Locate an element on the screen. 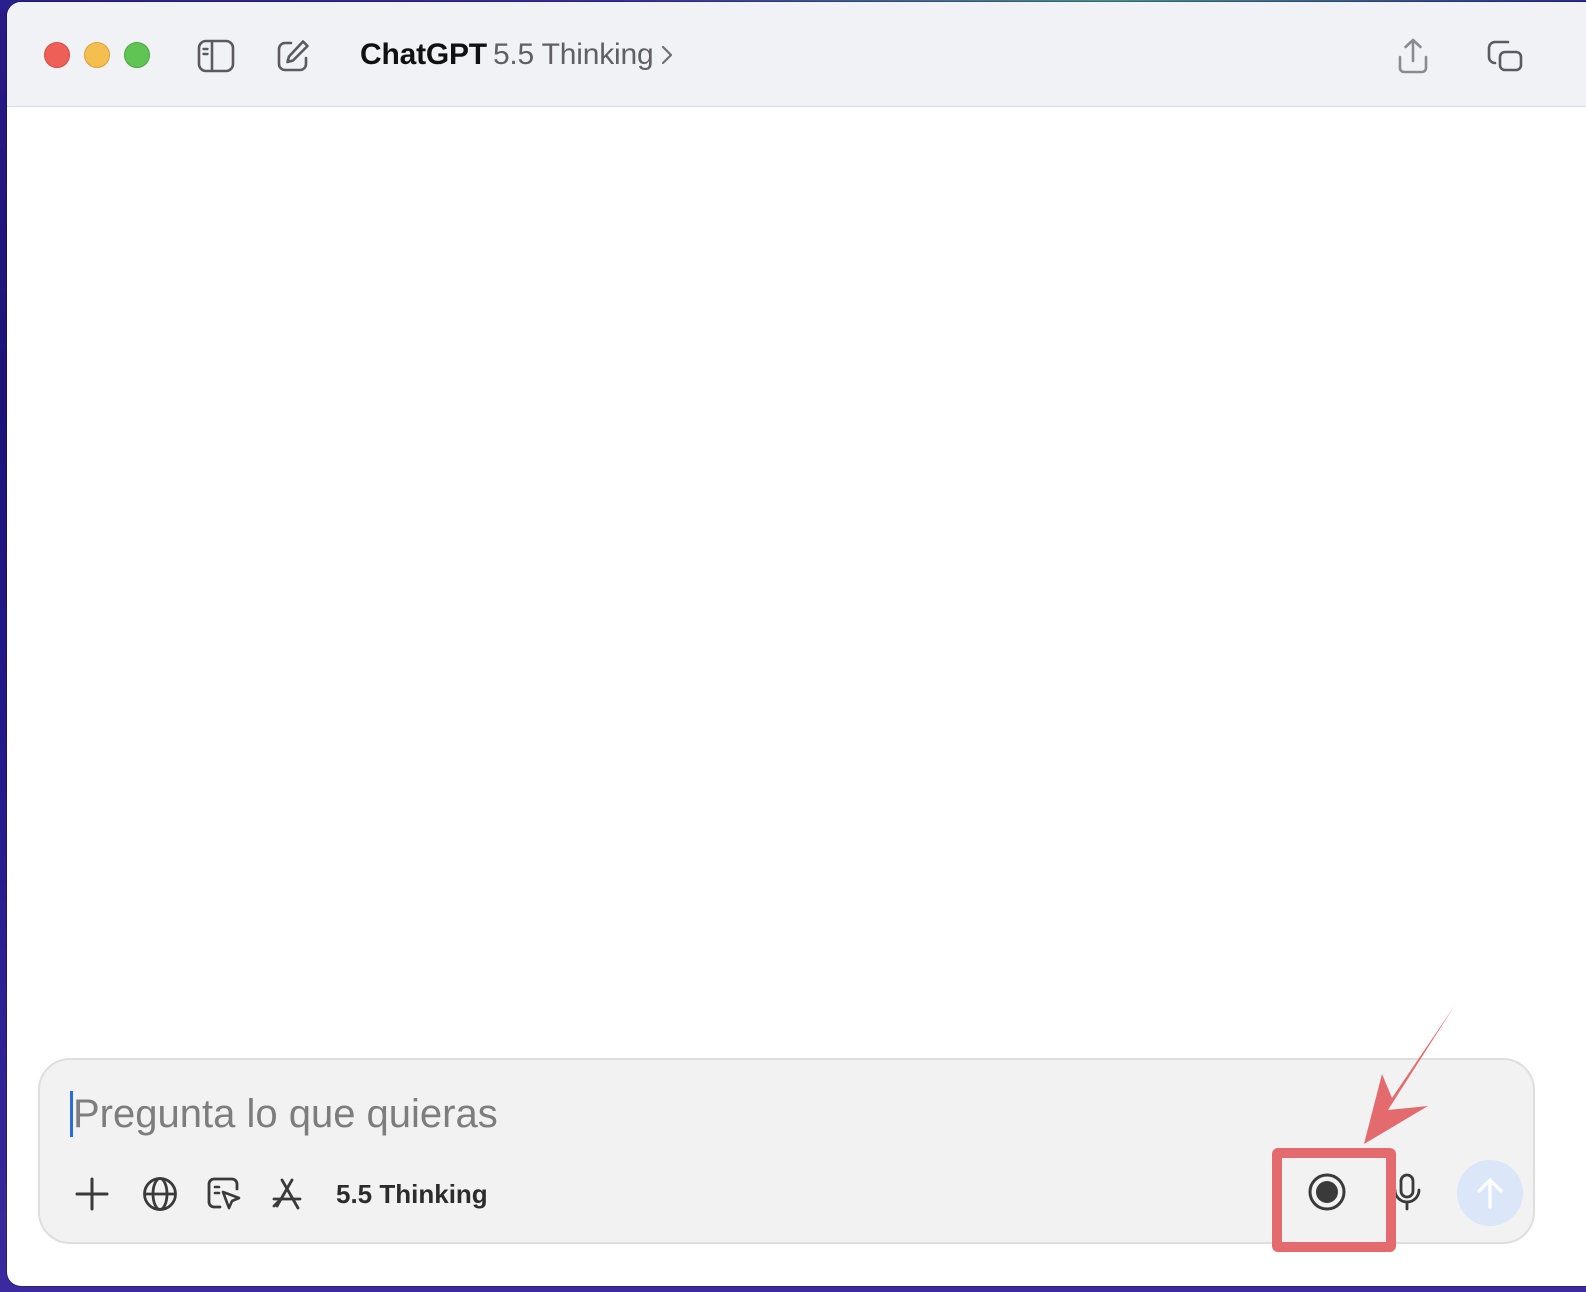  model-picker-button: 5.5 Thinking is located at coordinates (416, 1194).